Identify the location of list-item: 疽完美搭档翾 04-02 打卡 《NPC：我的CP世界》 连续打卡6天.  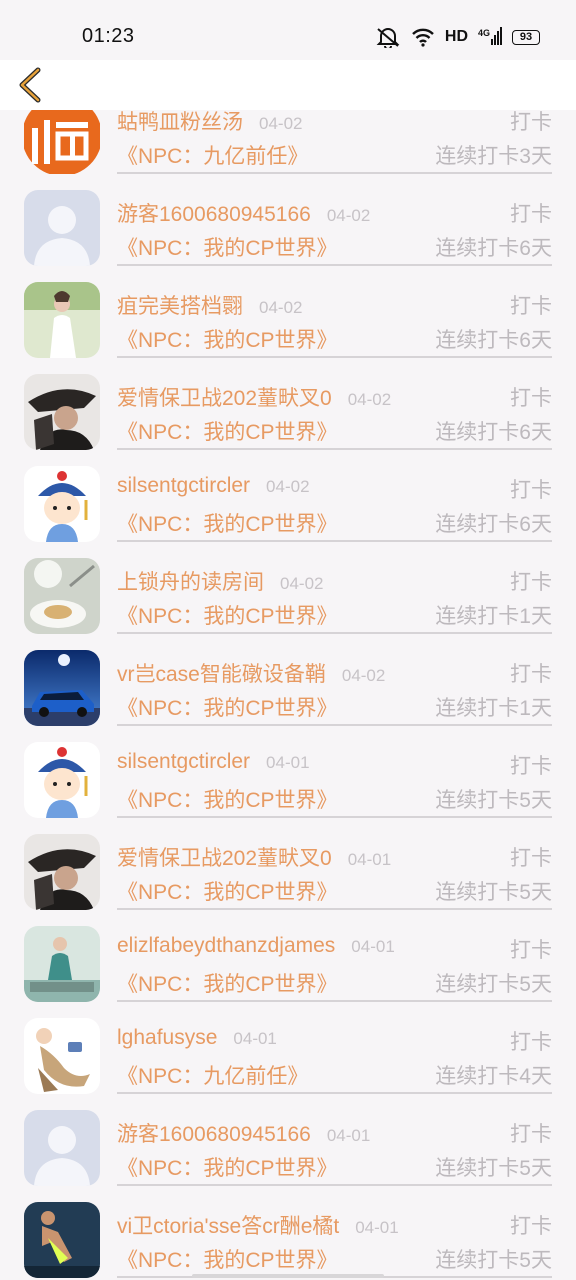
(288, 328).